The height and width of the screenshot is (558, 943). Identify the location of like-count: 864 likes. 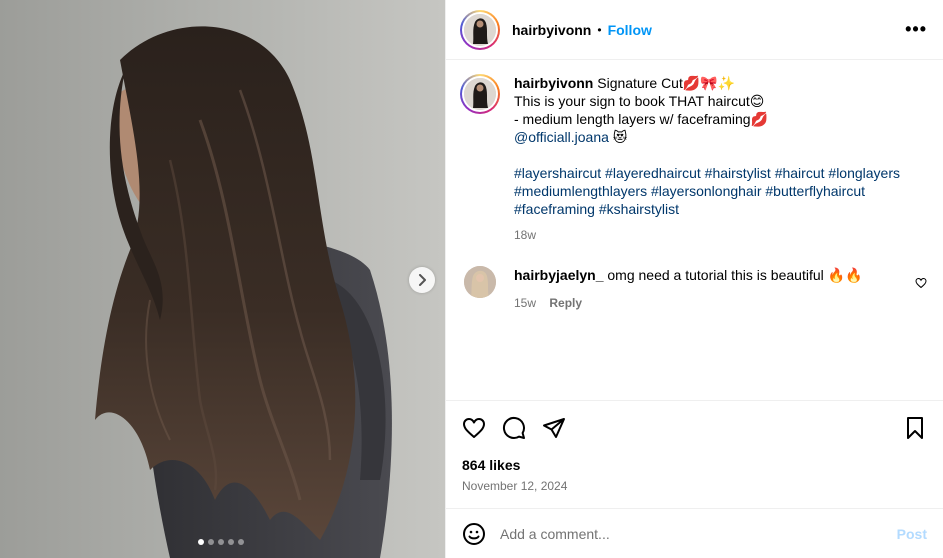
(694, 465).